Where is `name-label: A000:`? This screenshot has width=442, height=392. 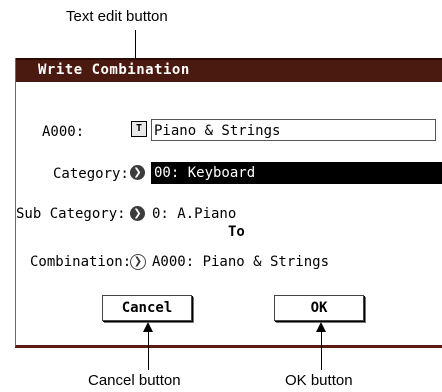
name-label: A000: is located at coordinates (63, 132).